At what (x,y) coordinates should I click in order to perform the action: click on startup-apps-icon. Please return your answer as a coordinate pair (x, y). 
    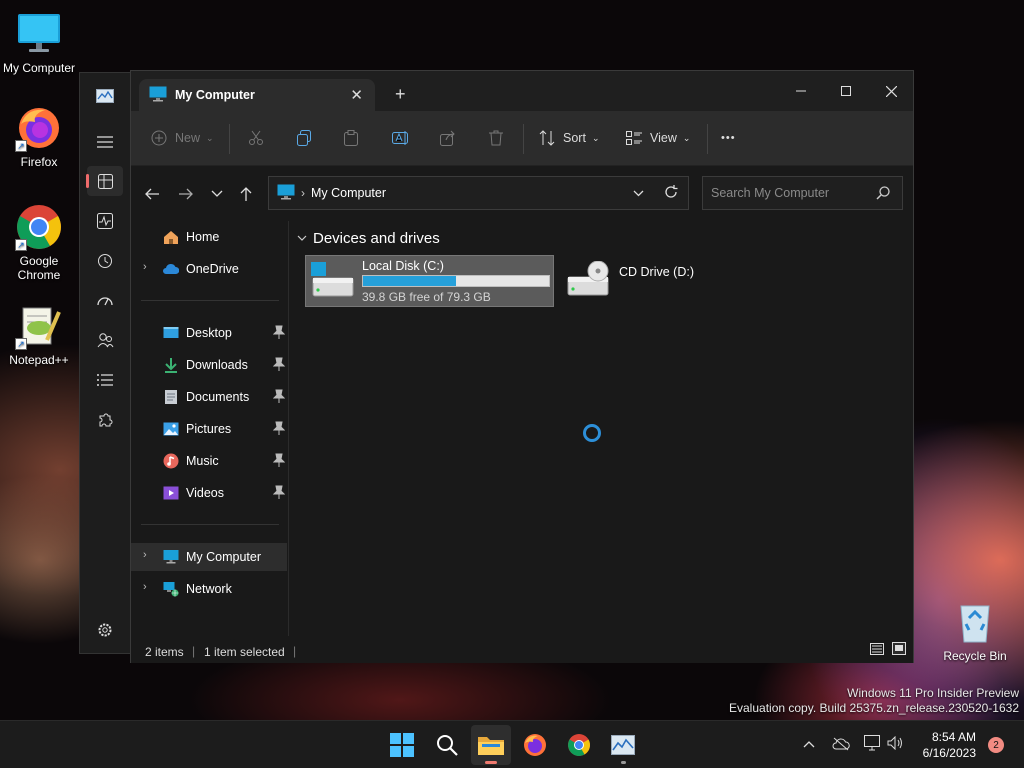
    Looking at the image, I should click on (105, 300).